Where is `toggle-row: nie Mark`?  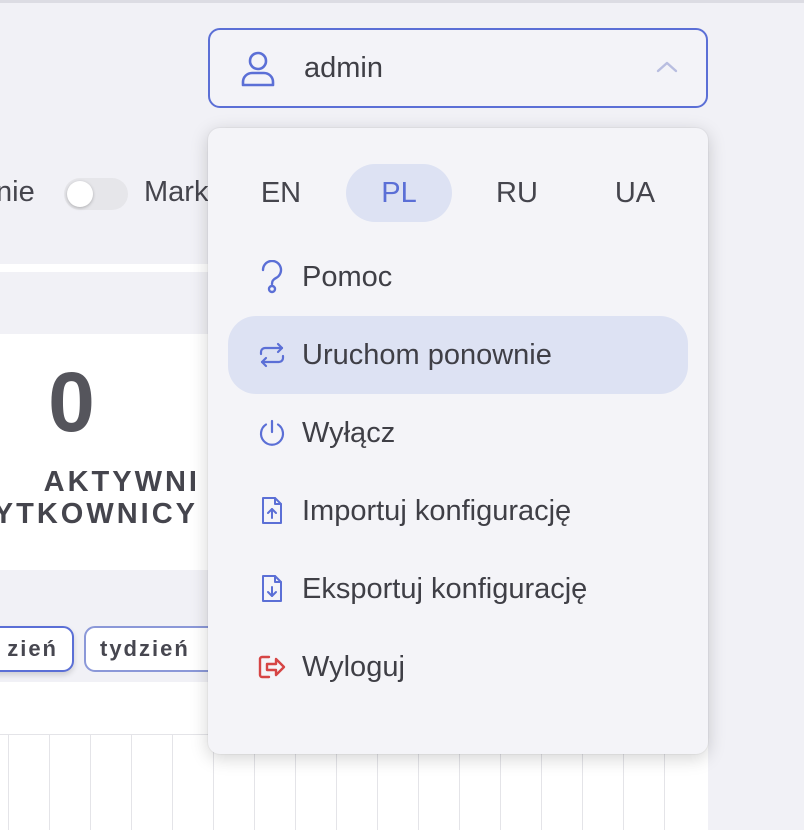
toggle-row: nie Mark is located at coordinates (110, 194).